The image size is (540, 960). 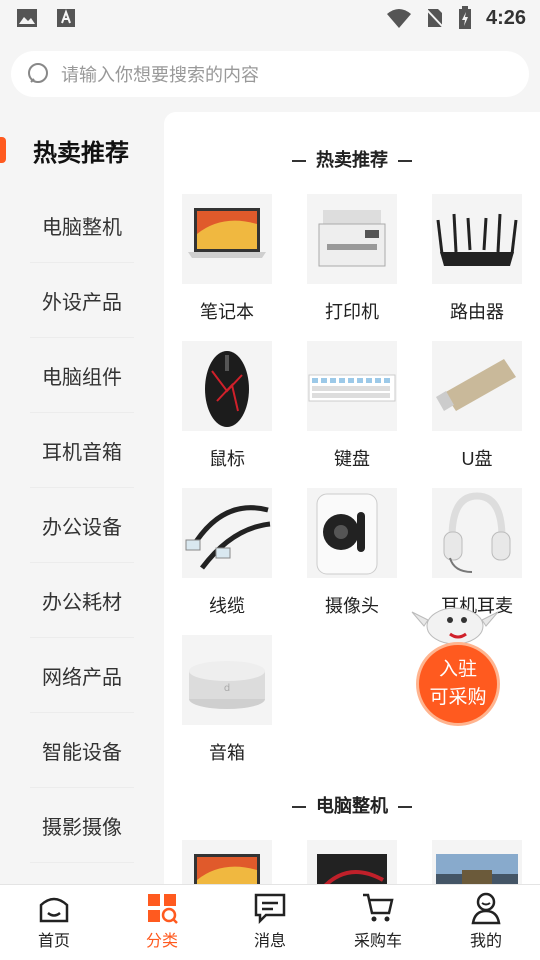 I want to click on sidebar-header-label: 热卖推荐, so click(x=81, y=153).